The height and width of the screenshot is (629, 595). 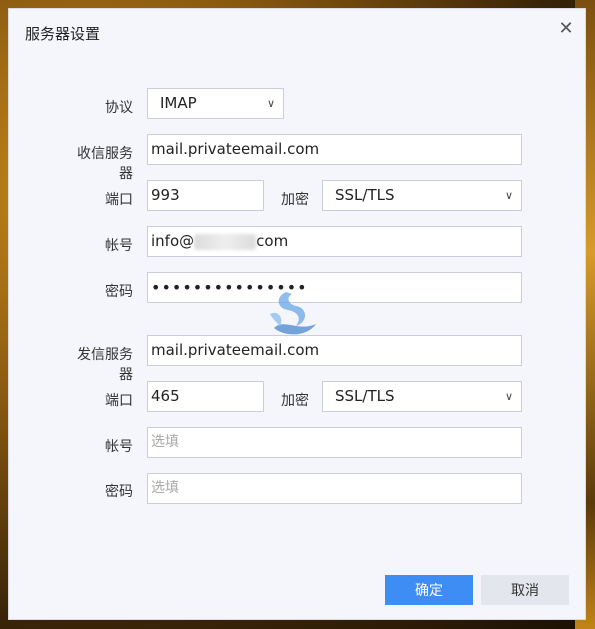 I want to click on outgoing-account-label: 帐号, so click(x=119, y=447).